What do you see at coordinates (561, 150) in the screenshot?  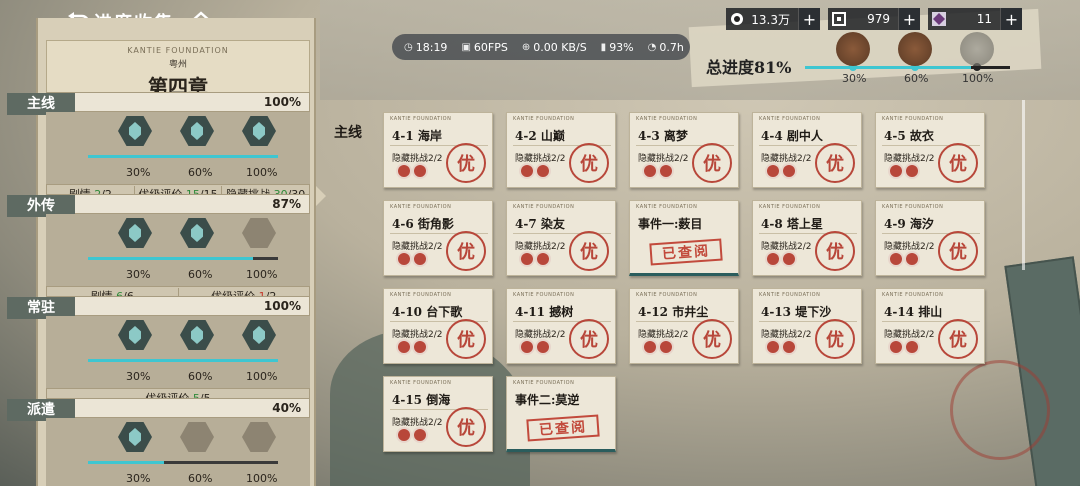 I see `stage-card: KANTIE FOUNDATION 4-2 山巅 隐藏挑战2/2 优` at bounding box center [561, 150].